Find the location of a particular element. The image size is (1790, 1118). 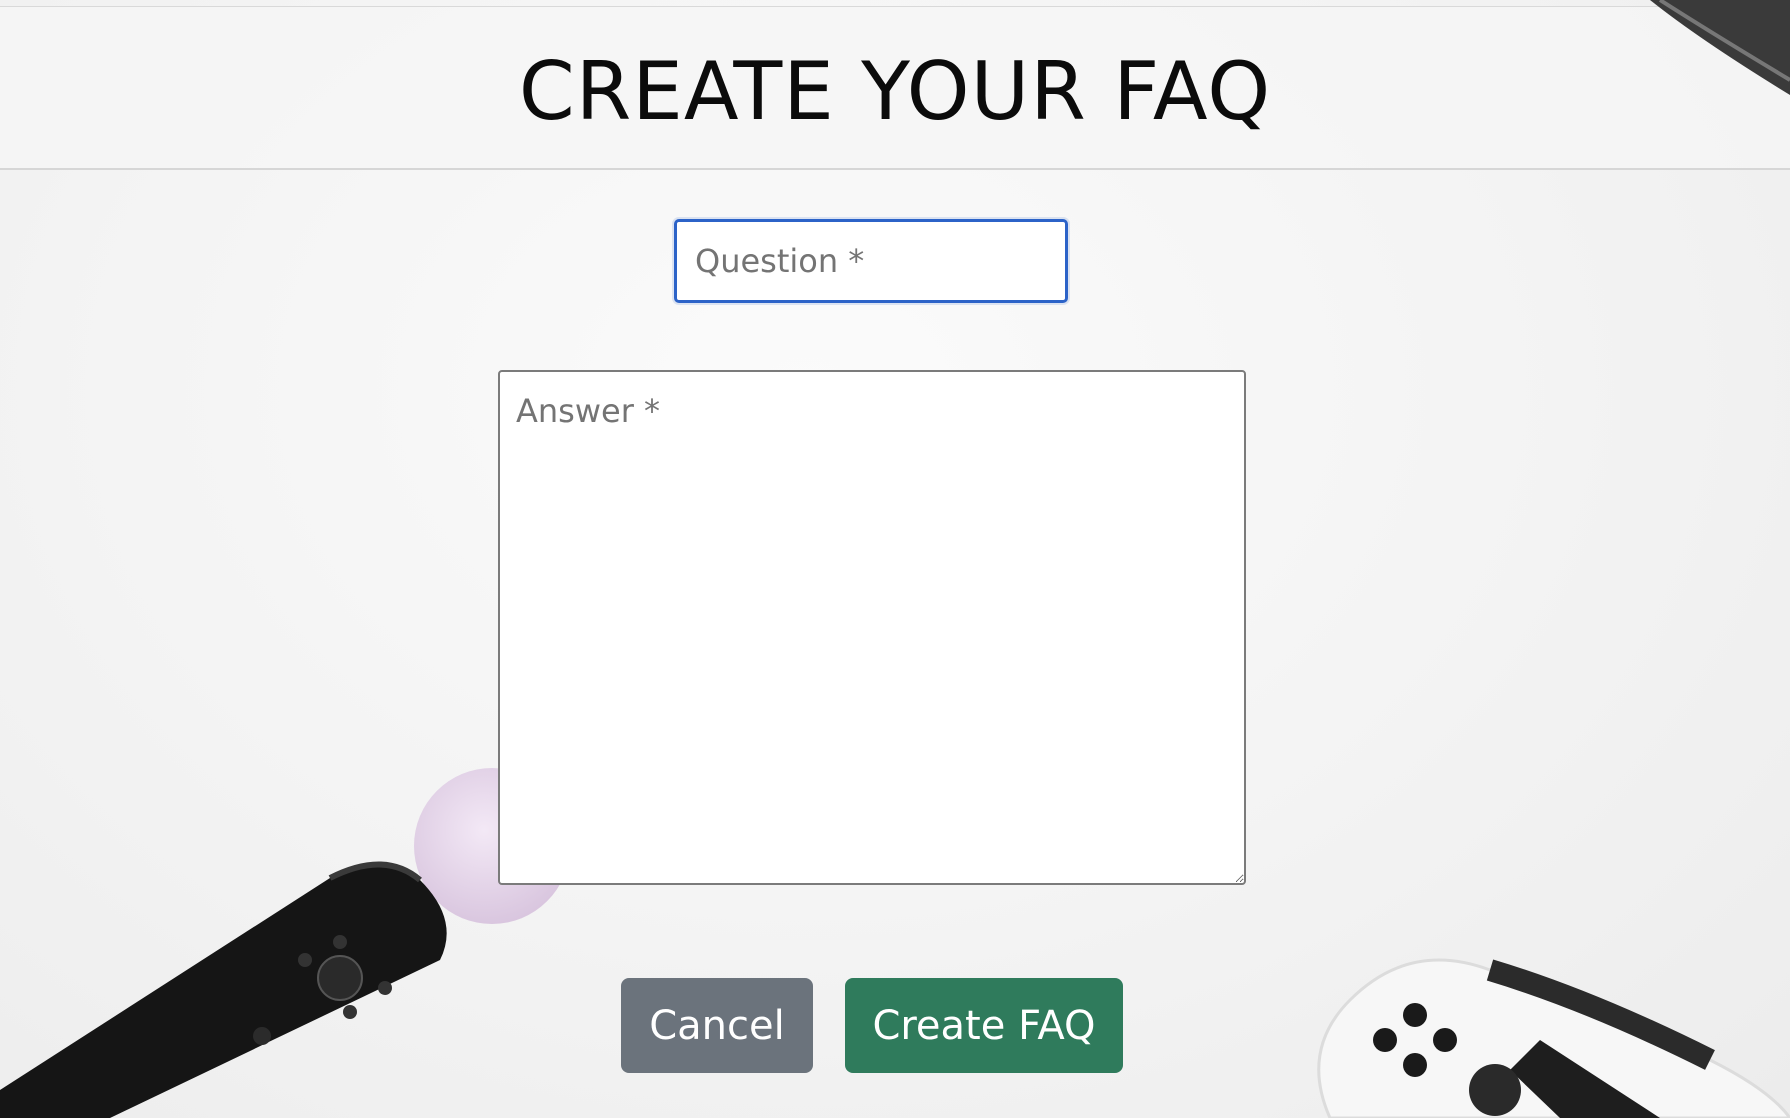

create-faq-button: Create FAQ is located at coordinates (984, 1025).